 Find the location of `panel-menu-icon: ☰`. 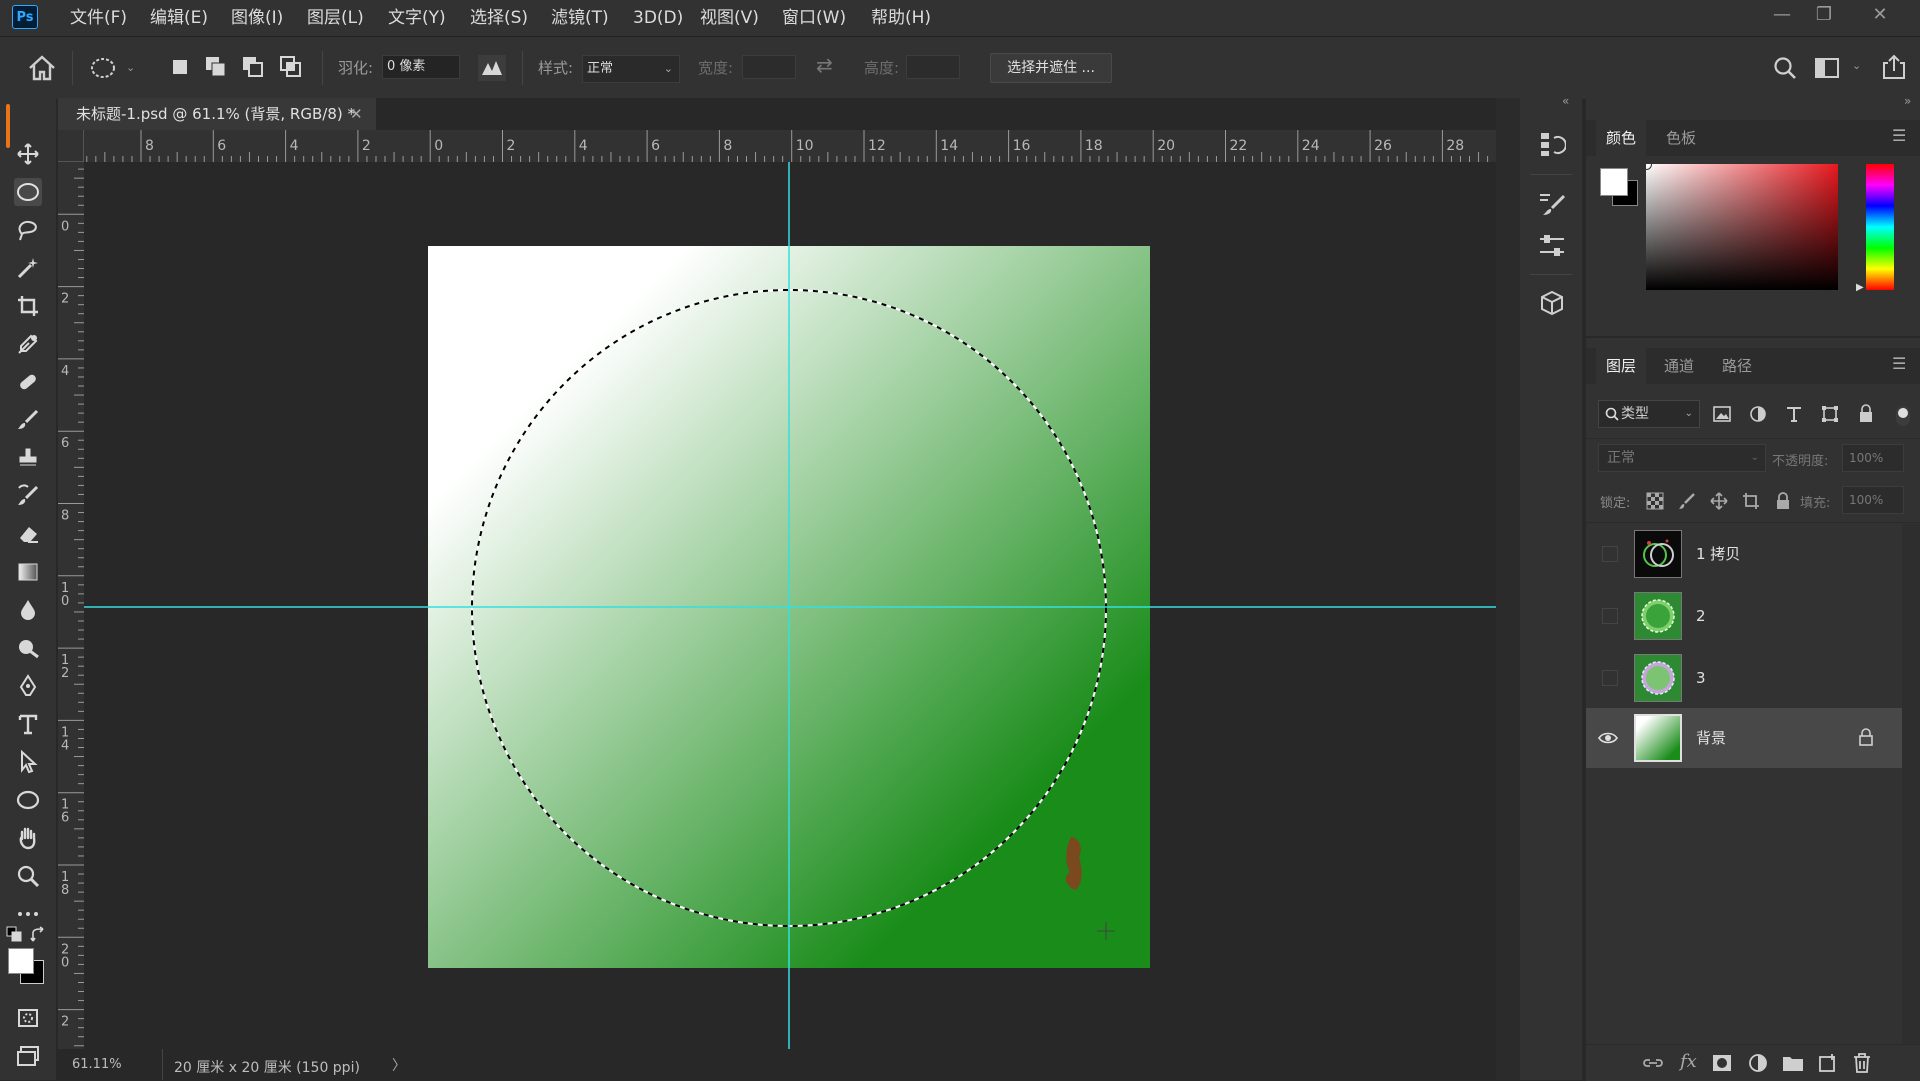

panel-menu-icon: ☰ is located at coordinates (1899, 135).